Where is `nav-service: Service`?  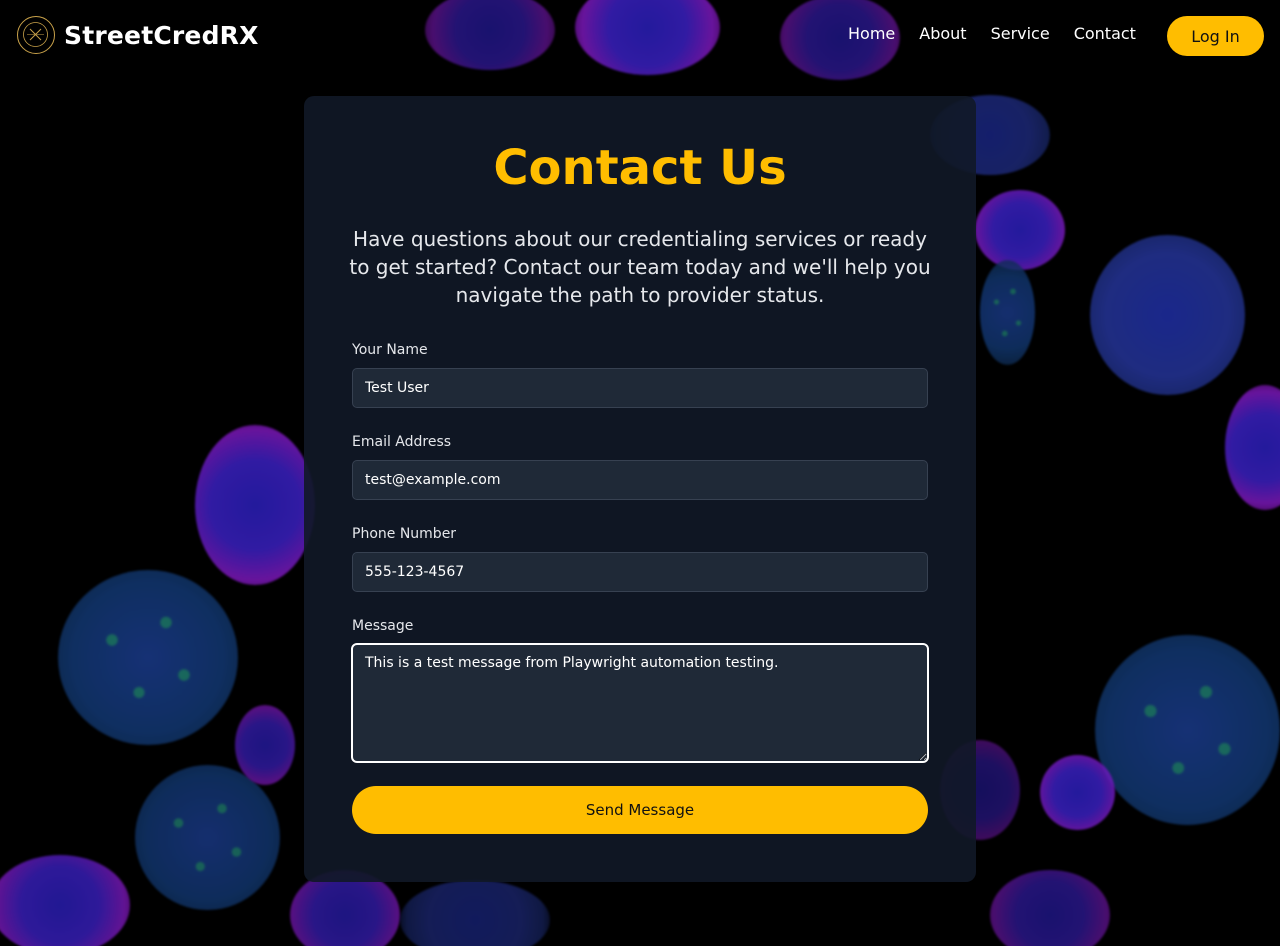 nav-service: Service is located at coordinates (1020, 33).